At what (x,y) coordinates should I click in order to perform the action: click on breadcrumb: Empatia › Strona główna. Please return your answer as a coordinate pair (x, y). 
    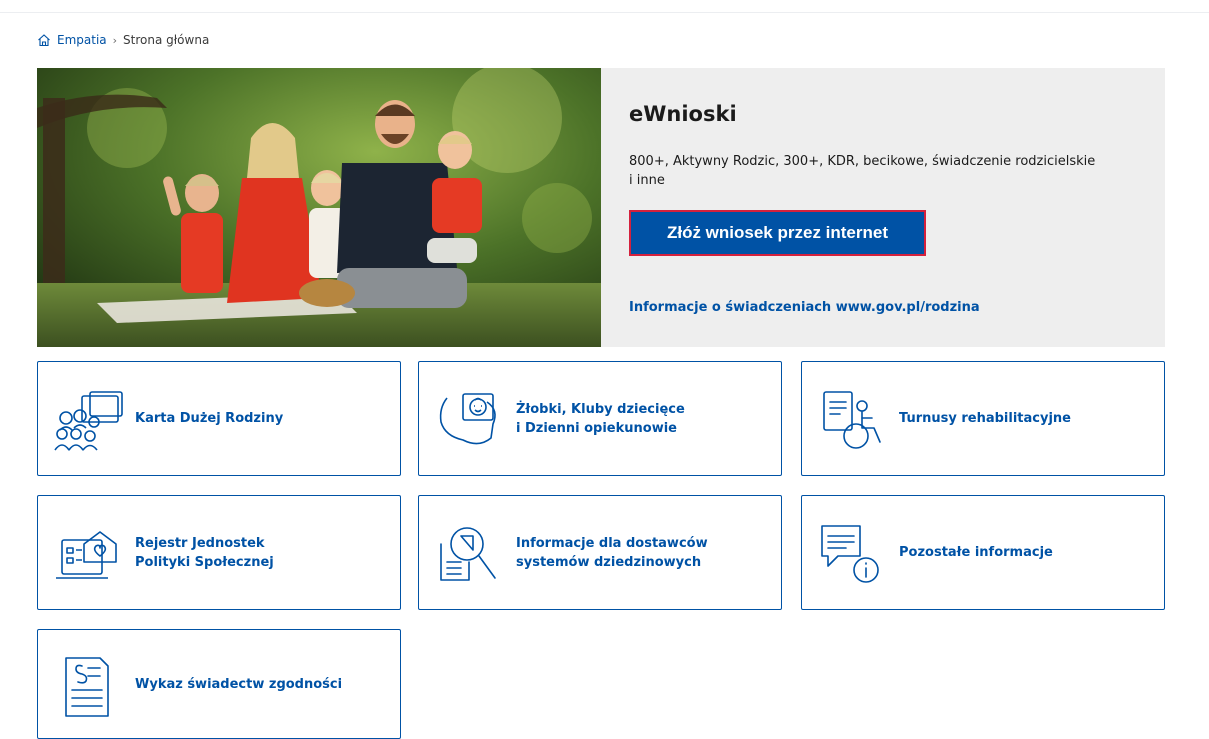
    Looking at the image, I should click on (123, 40).